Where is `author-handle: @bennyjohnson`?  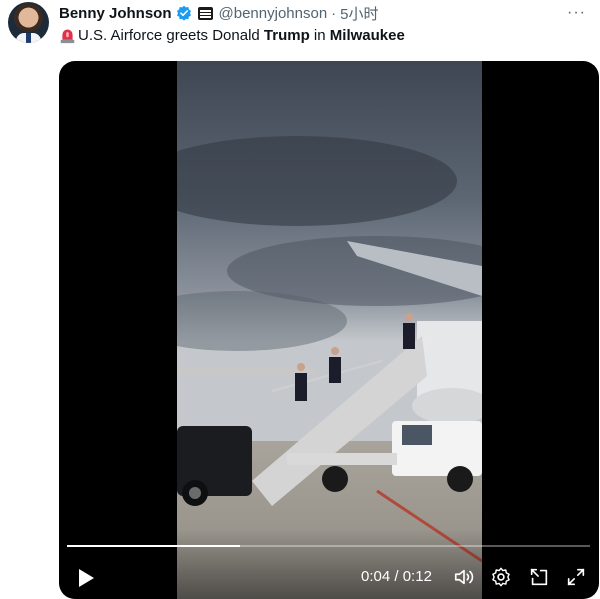 author-handle: @bennyjohnson is located at coordinates (273, 13).